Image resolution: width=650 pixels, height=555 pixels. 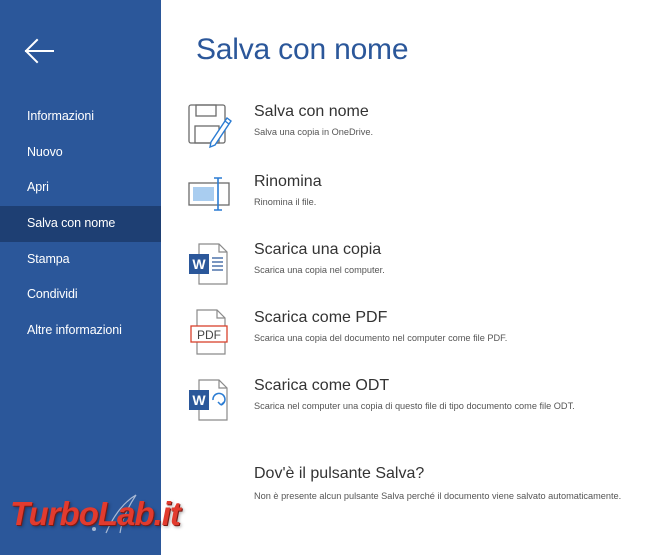 I want to click on nav-item-condividi: Condividi, so click(x=80, y=295).